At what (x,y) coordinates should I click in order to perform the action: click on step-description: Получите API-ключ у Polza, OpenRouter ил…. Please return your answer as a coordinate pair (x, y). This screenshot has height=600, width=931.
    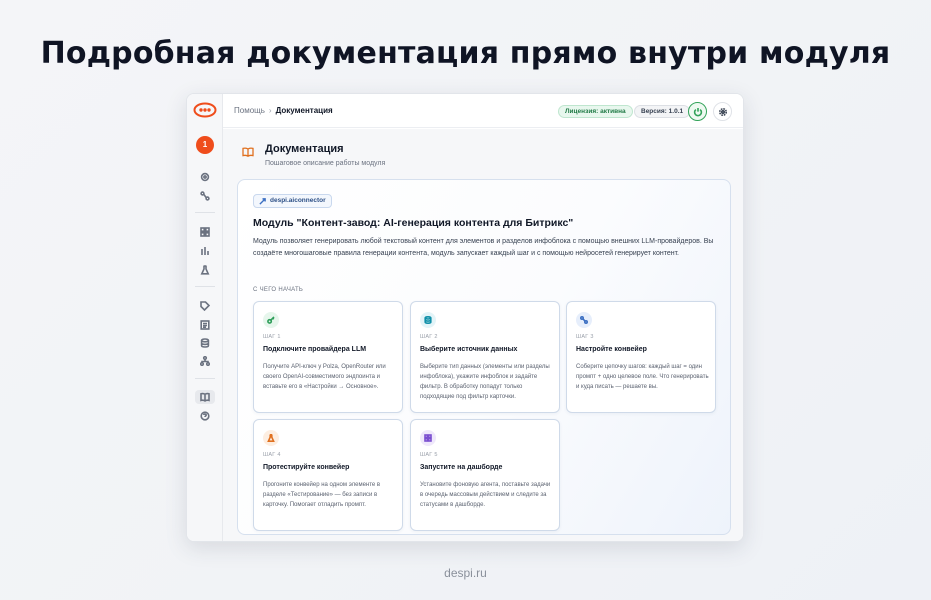
    Looking at the image, I should click on (324, 377).